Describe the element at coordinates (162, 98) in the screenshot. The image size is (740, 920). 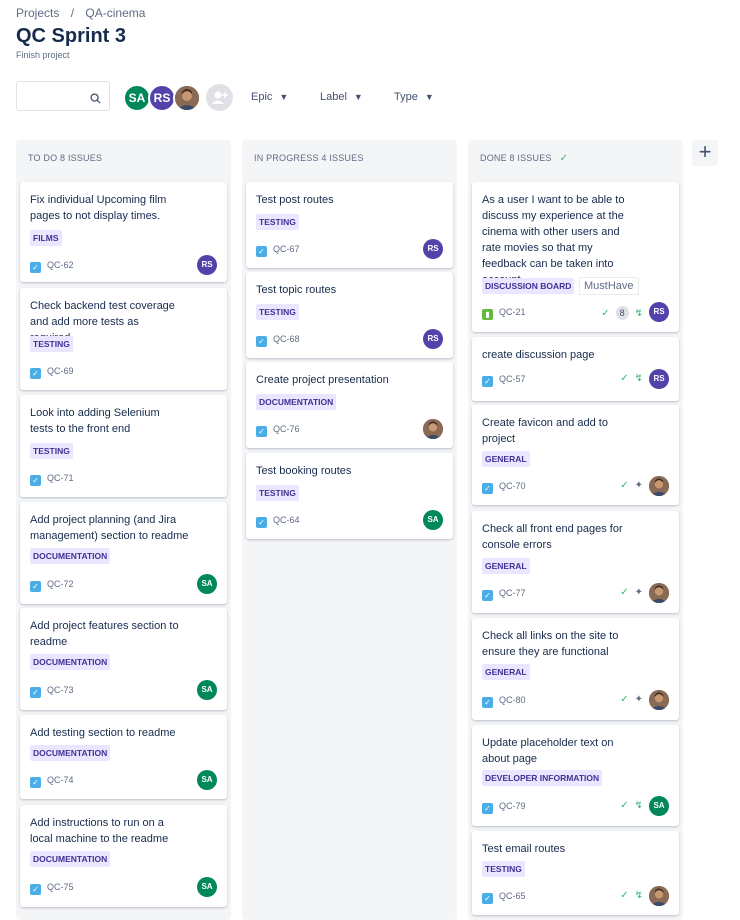
I see `avatar-filter-rs: RS` at that location.